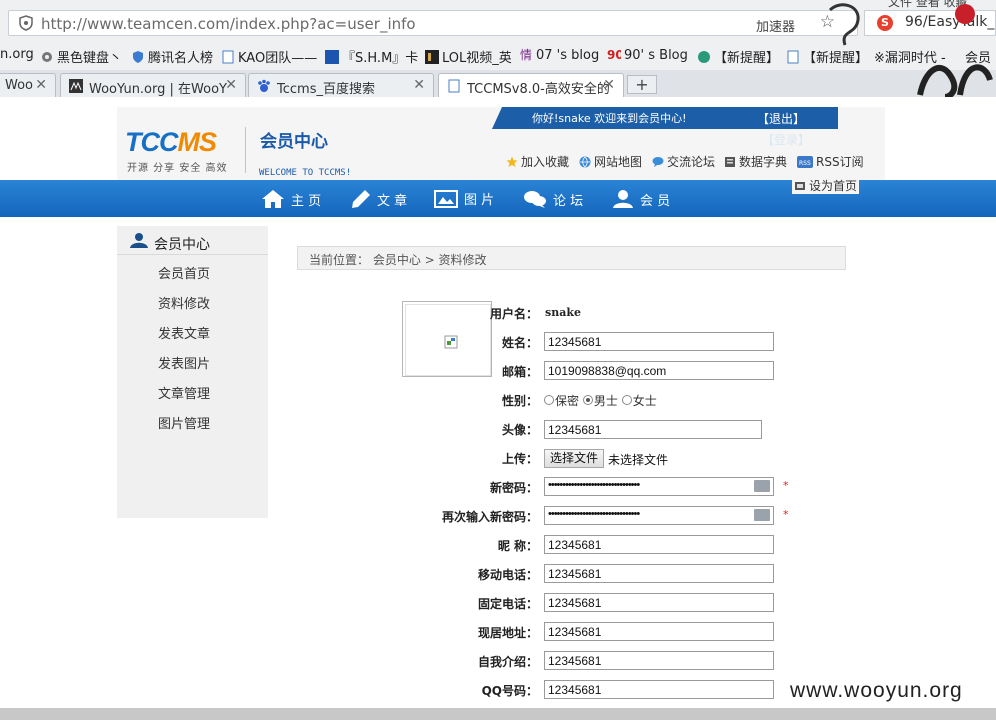 The width and height of the screenshot is (996, 720). What do you see at coordinates (531, 85) in the screenshot?
I see `browser-tab-active: TCCMSv8.0-高效安全的 ✕` at bounding box center [531, 85].